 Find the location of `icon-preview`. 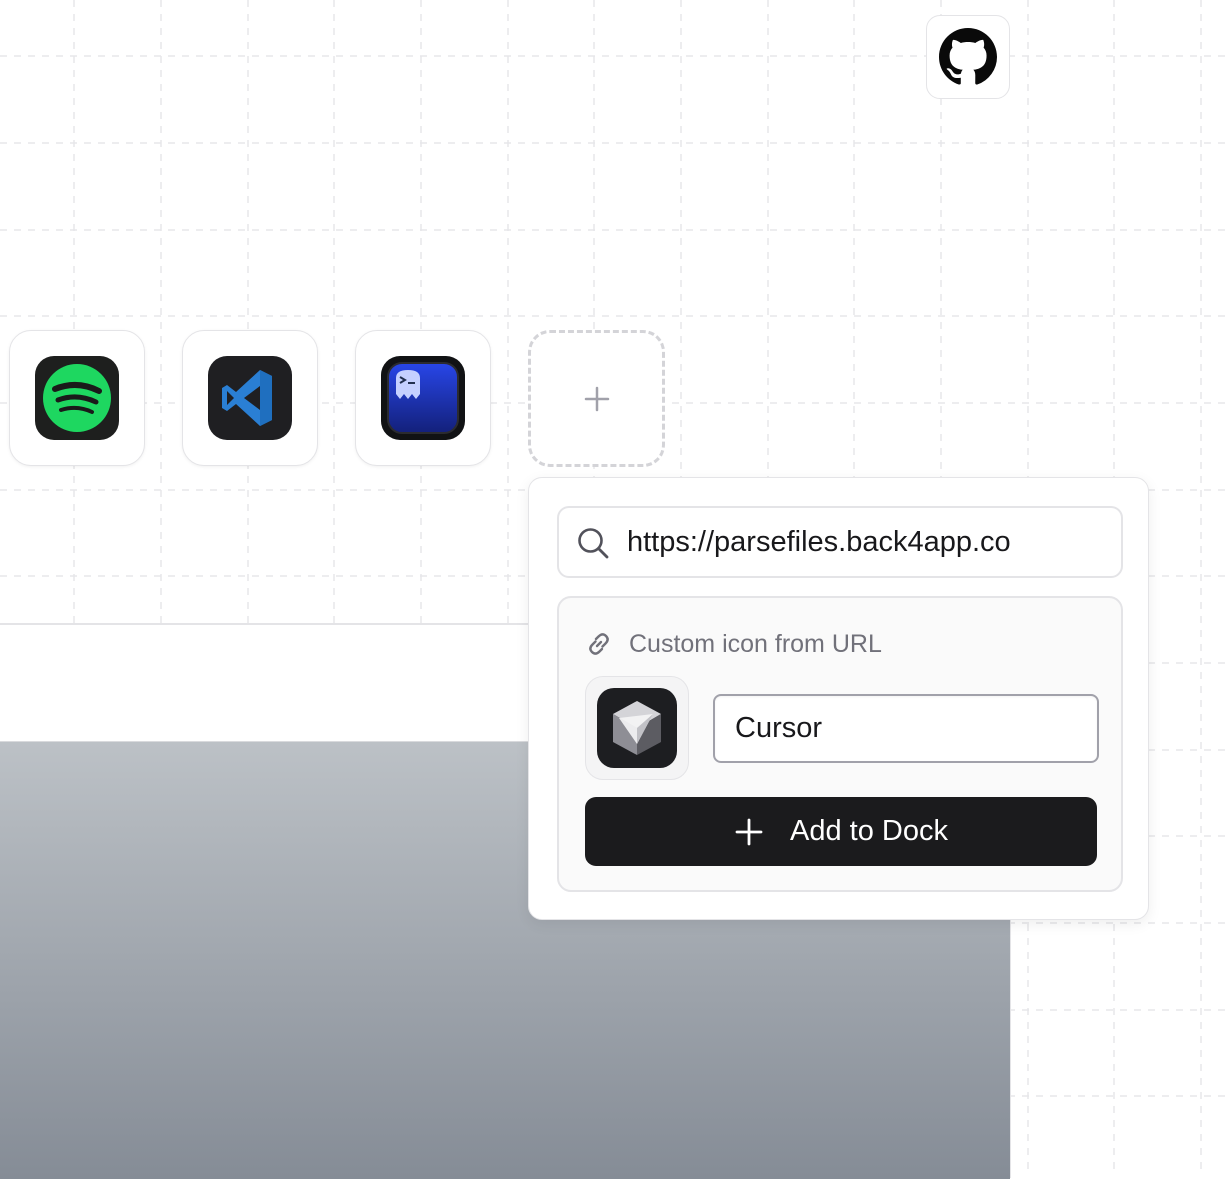

icon-preview is located at coordinates (637, 728).